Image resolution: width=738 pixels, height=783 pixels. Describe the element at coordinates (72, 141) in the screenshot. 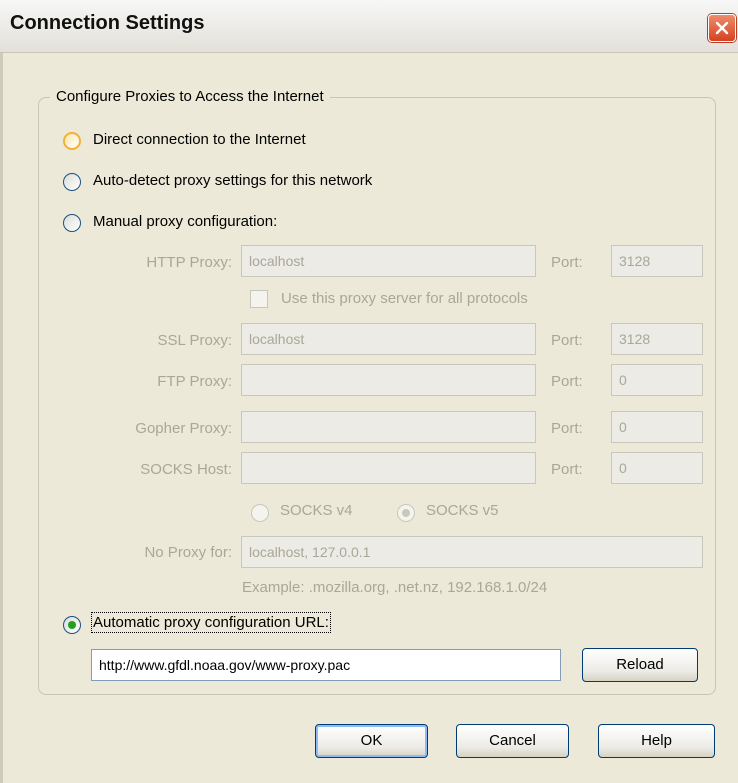

I see `radio-direct` at that location.